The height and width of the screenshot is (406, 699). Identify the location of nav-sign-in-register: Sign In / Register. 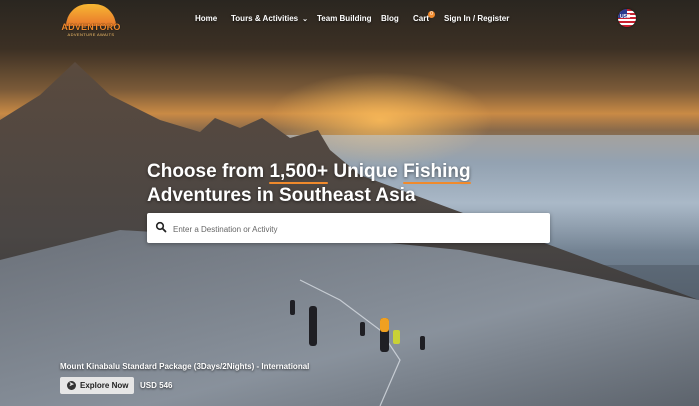
(476, 18).